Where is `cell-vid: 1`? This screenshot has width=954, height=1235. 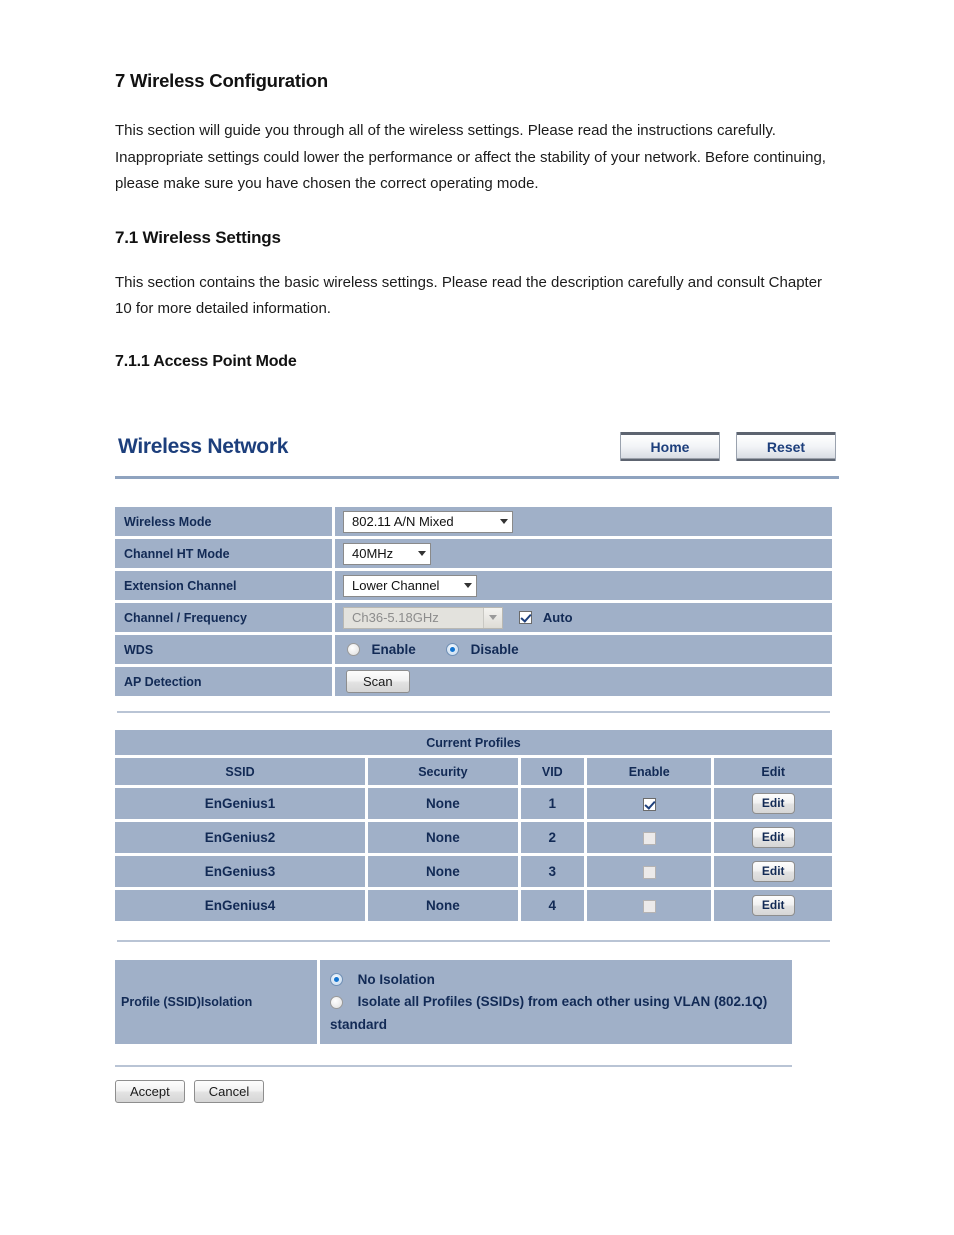
cell-vid: 1 is located at coordinates (553, 803).